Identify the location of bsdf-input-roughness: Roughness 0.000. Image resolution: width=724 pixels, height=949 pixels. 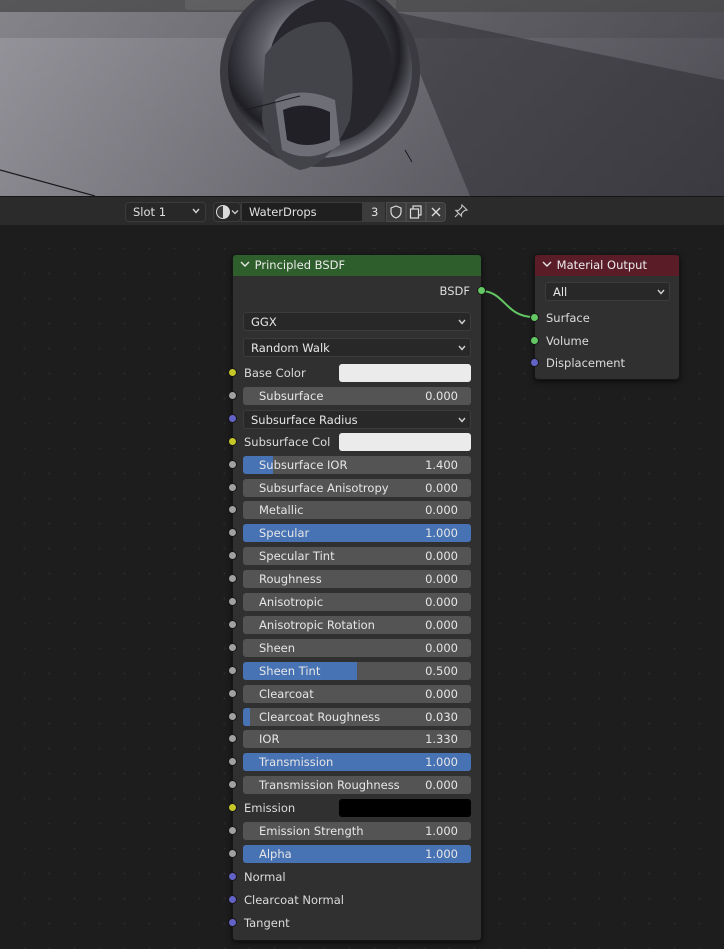
(354, 579).